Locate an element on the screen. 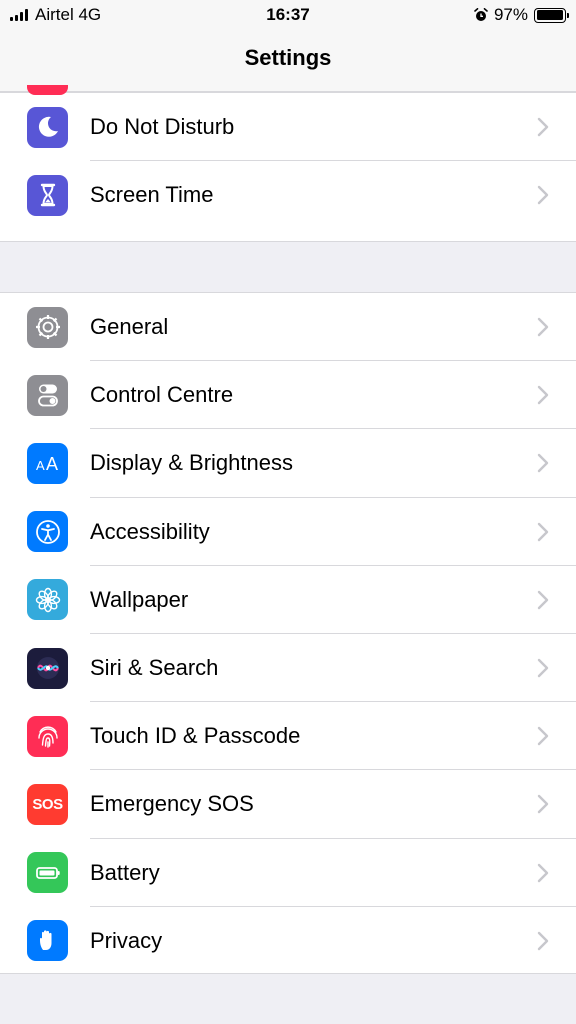 The width and height of the screenshot is (576, 1024). siri-icon is located at coordinates (47, 668).